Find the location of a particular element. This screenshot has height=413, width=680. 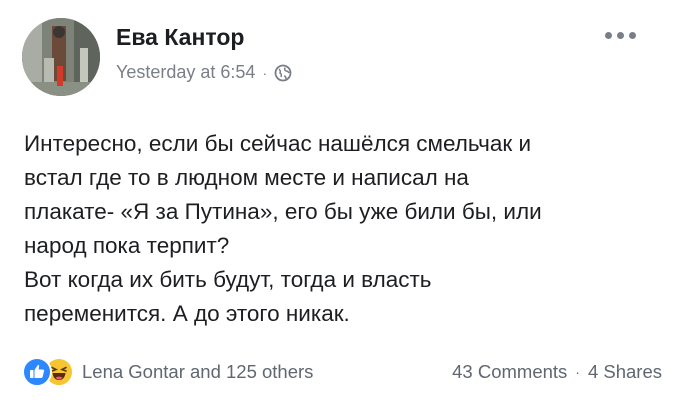

post-text-line: встал где то в людном месте и написал на is located at coordinates (246, 177).